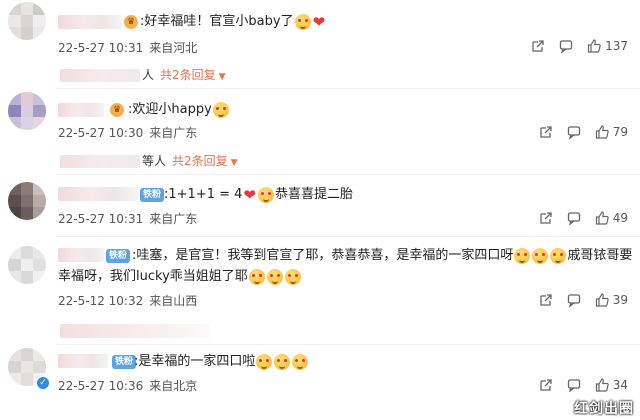  I want to click on comment-location: 来自河北, so click(173, 48).